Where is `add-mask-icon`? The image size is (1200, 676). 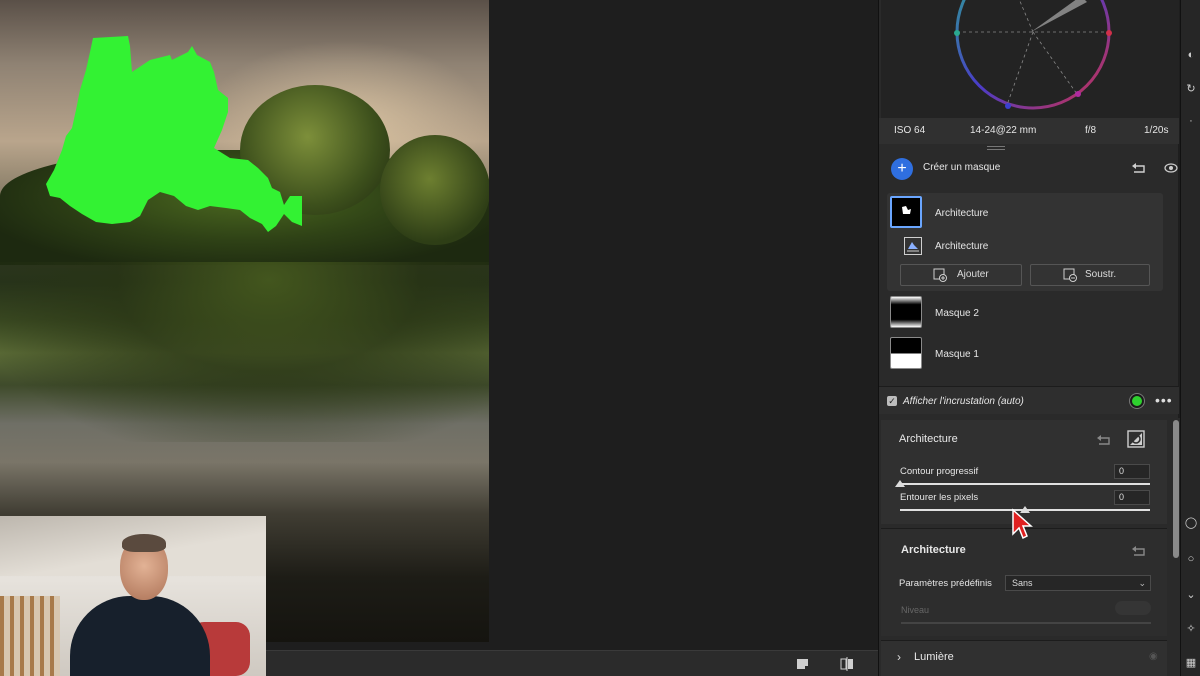 add-mask-icon is located at coordinates (940, 275).